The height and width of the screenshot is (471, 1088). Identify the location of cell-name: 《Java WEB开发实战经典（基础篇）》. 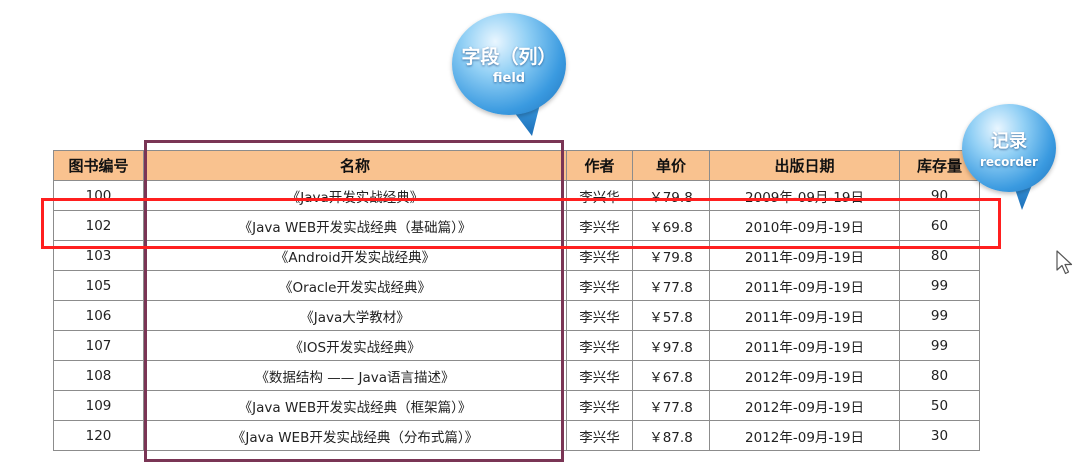
(355, 225).